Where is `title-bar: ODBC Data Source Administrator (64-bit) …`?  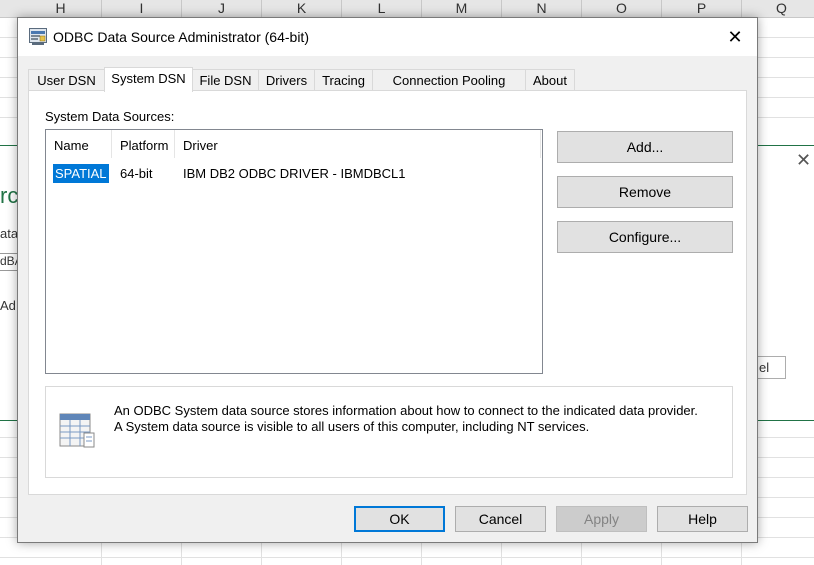 title-bar: ODBC Data Source Administrator (64-bit) … is located at coordinates (387, 37).